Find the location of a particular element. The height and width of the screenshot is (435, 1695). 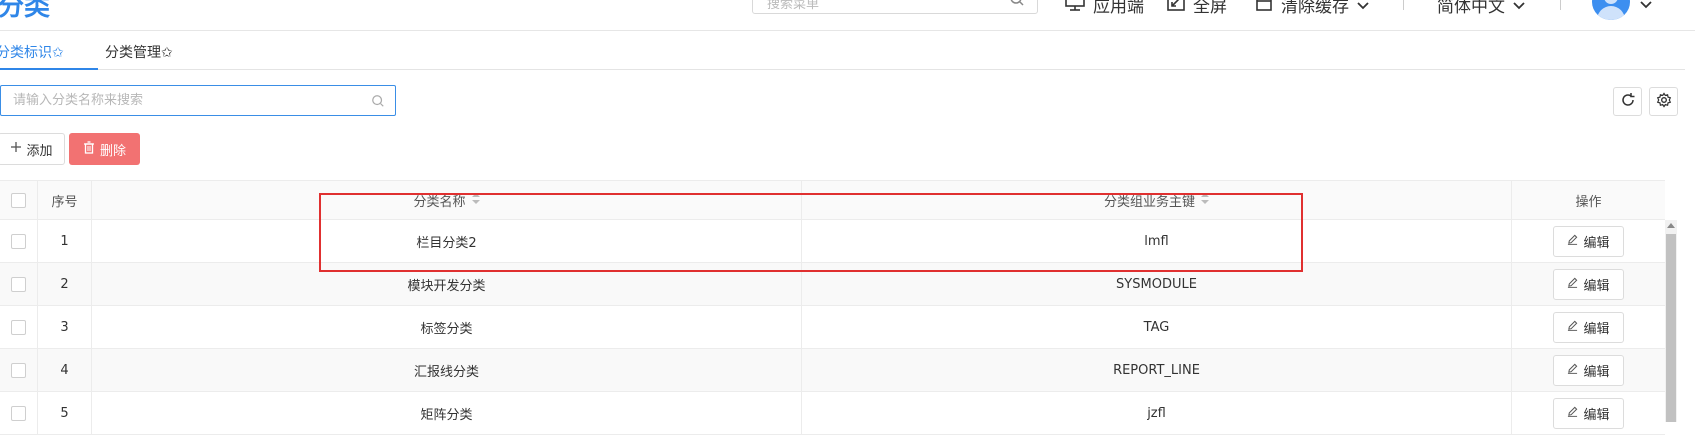

row-index: 4 is located at coordinates (65, 370).